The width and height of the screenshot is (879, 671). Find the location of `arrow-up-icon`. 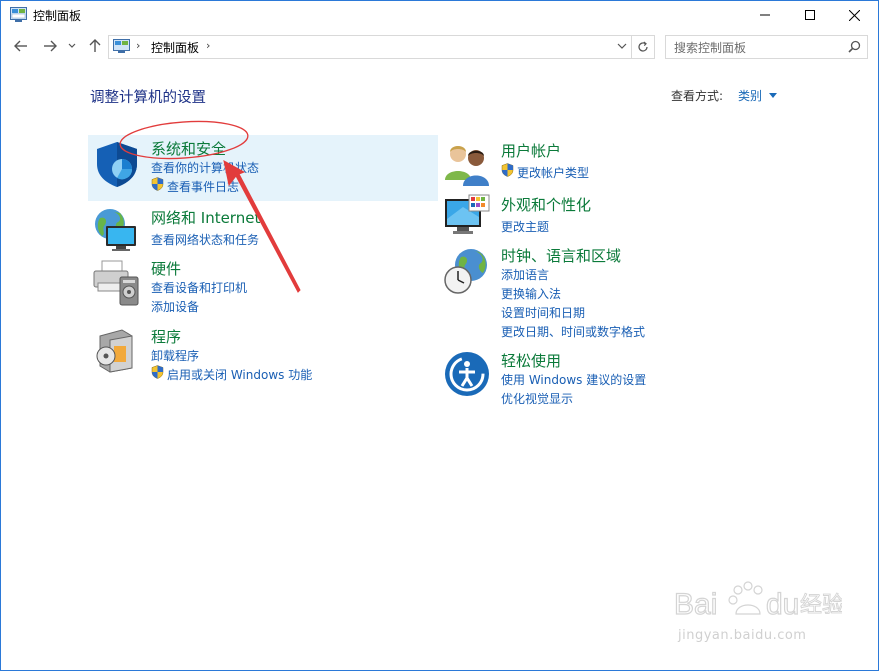

arrow-up-icon is located at coordinates (95, 45).